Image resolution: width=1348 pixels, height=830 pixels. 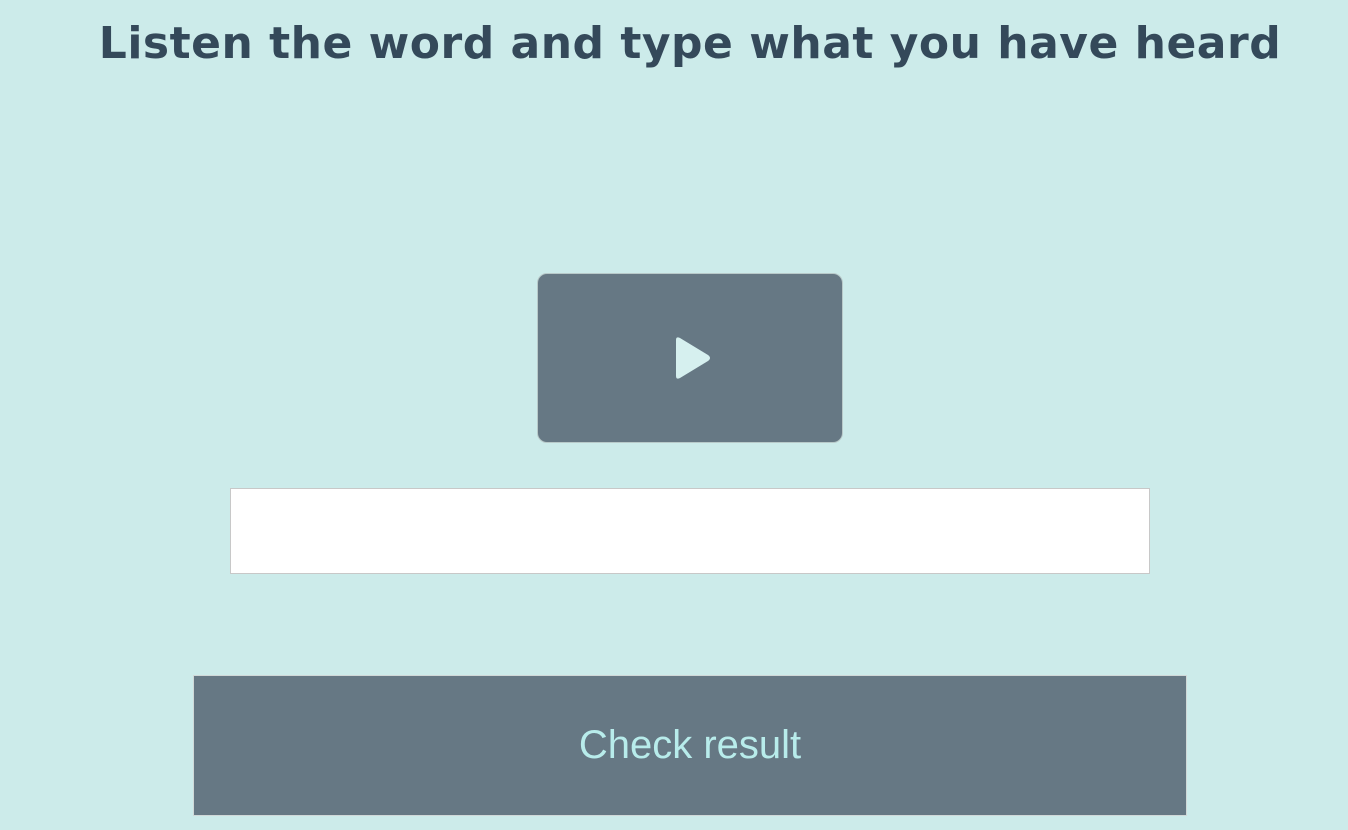 What do you see at coordinates (690, 745) in the screenshot?
I see `check-result-button: Check result` at bounding box center [690, 745].